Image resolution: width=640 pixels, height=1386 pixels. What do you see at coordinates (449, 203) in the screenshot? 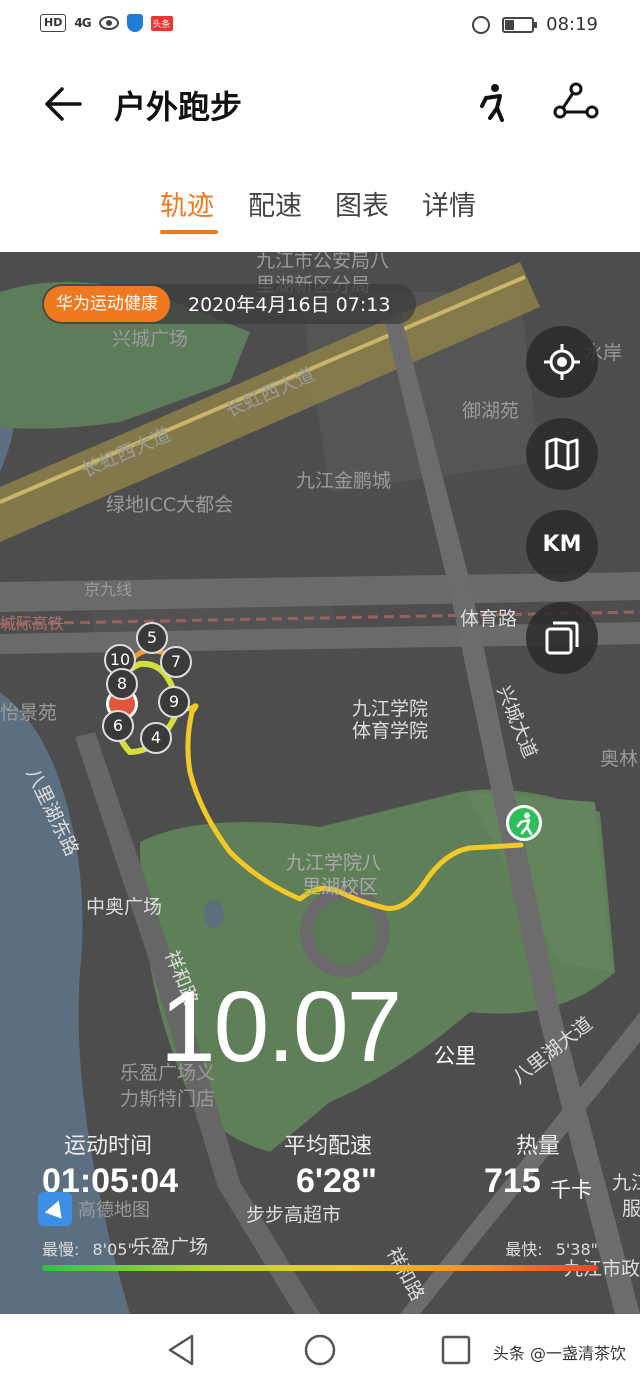
I see `tab-details: 详情` at bounding box center [449, 203].